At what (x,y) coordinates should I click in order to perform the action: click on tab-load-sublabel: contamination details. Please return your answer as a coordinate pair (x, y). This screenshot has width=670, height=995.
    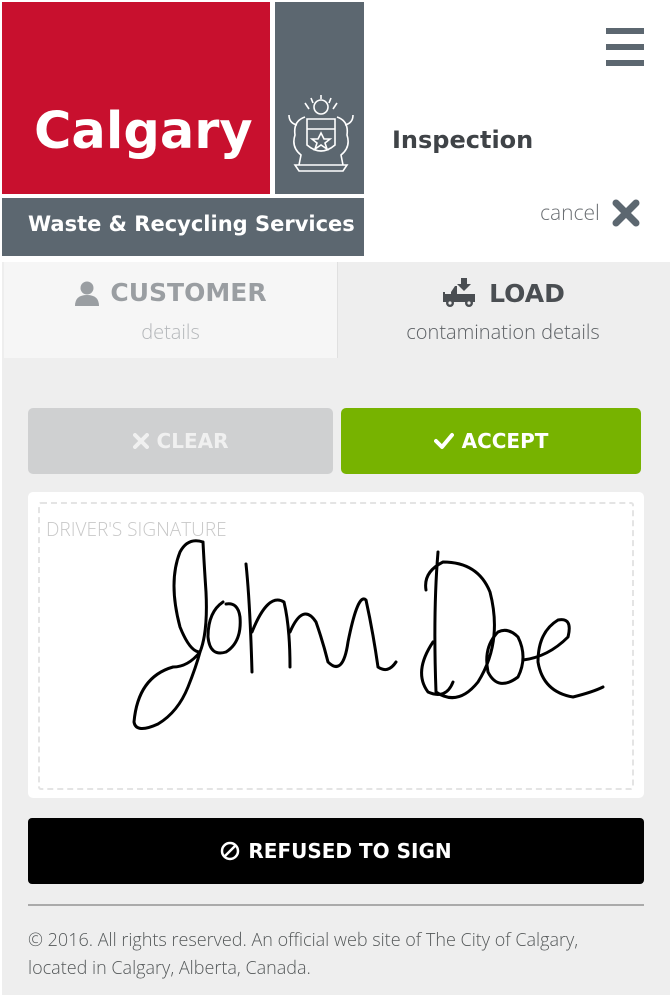
    Looking at the image, I should click on (503, 331).